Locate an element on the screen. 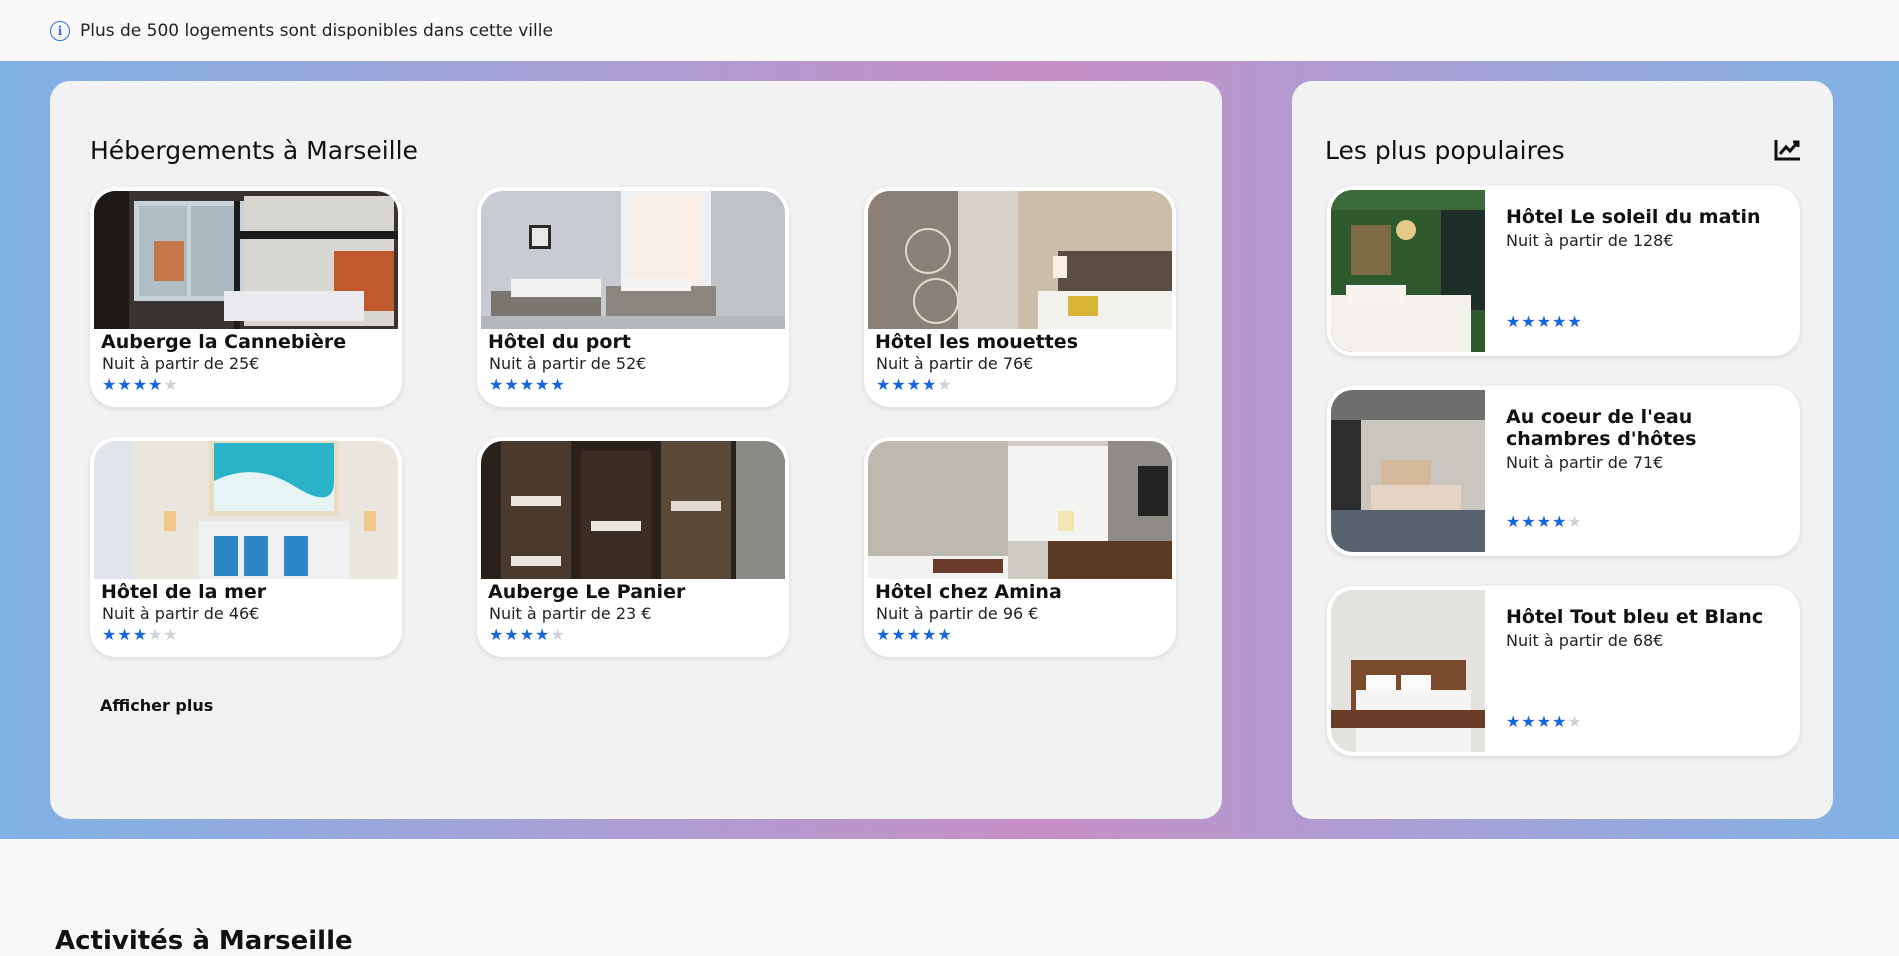 This screenshot has height=956, width=1899. hotel-name: Auberge Le Panier is located at coordinates (587, 592).